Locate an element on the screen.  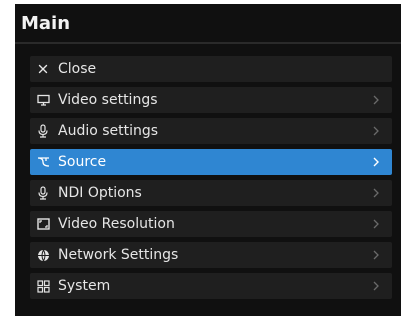
menu-item-label: System is located at coordinates (84, 286).